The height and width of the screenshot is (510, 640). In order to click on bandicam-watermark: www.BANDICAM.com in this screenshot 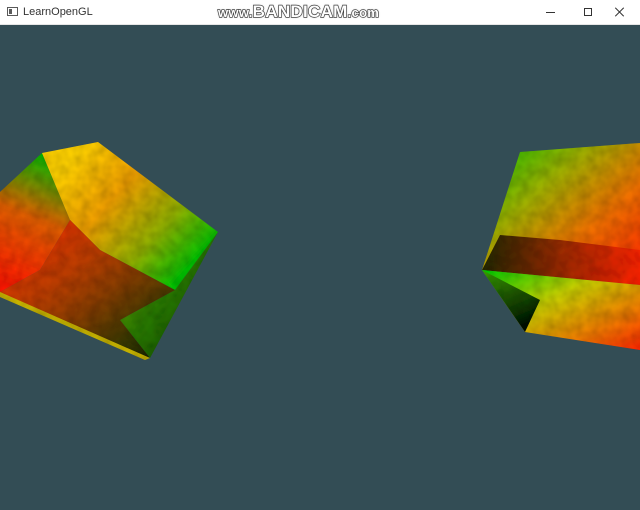, I will do `click(298, 12)`.